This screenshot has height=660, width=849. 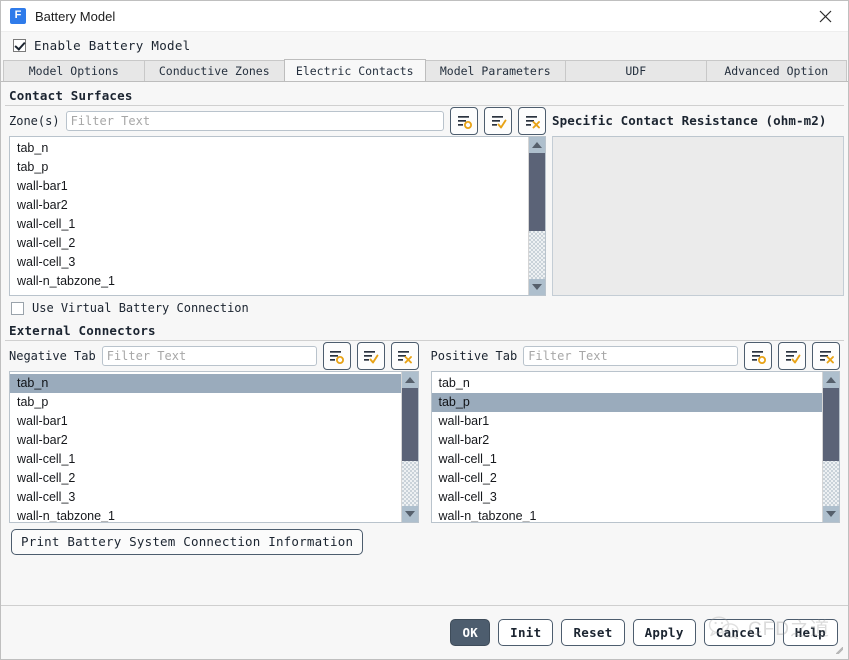 What do you see at coordinates (254, 121) in the screenshot?
I see `zones-filter-input` at bounding box center [254, 121].